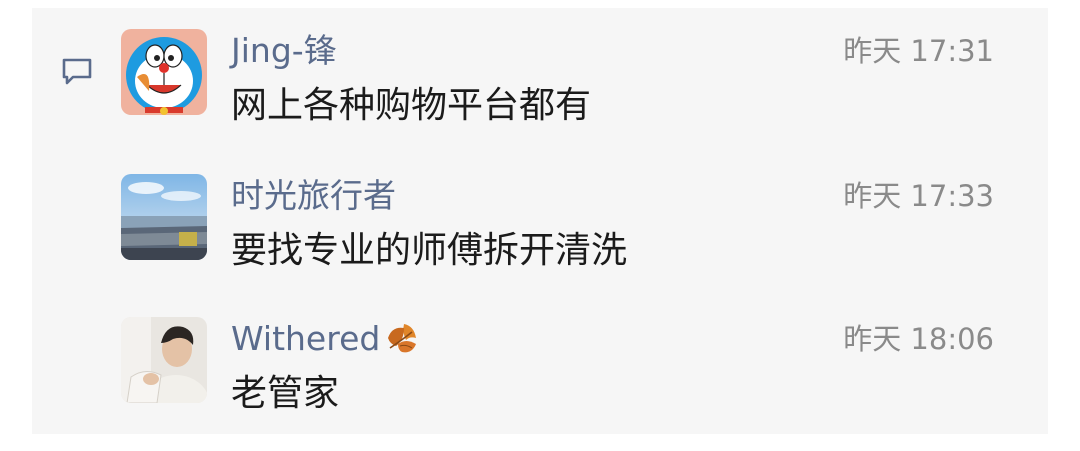 The width and height of the screenshot is (1080, 451). What do you see at coordinates (284, 51) in the screenshot?
I see `comment-author: Jing-锋` at bounding box center [284, 51].